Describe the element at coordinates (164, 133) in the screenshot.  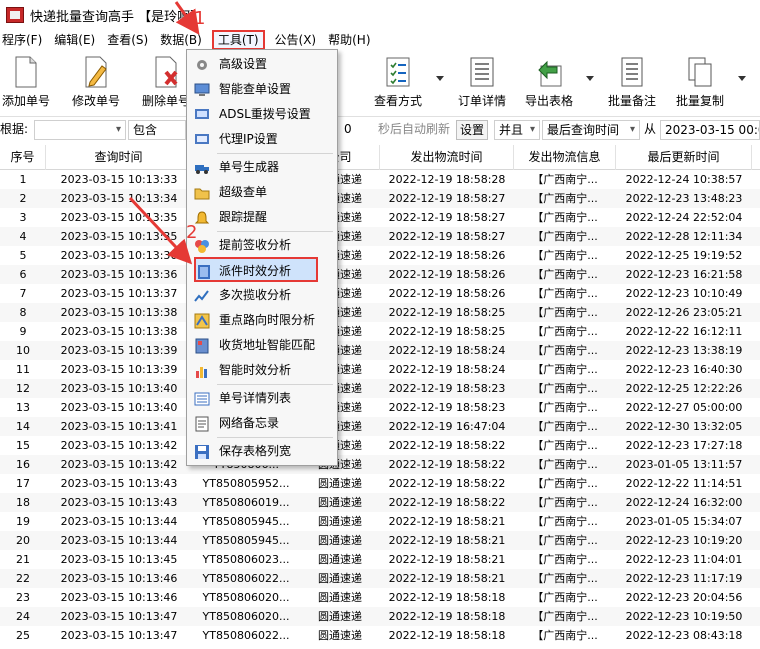
I see `annotation-layer` at that location.